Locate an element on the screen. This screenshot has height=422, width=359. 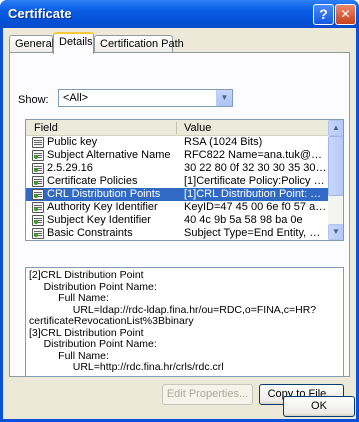
show-label: Show: is located at coordinates (33, 100).